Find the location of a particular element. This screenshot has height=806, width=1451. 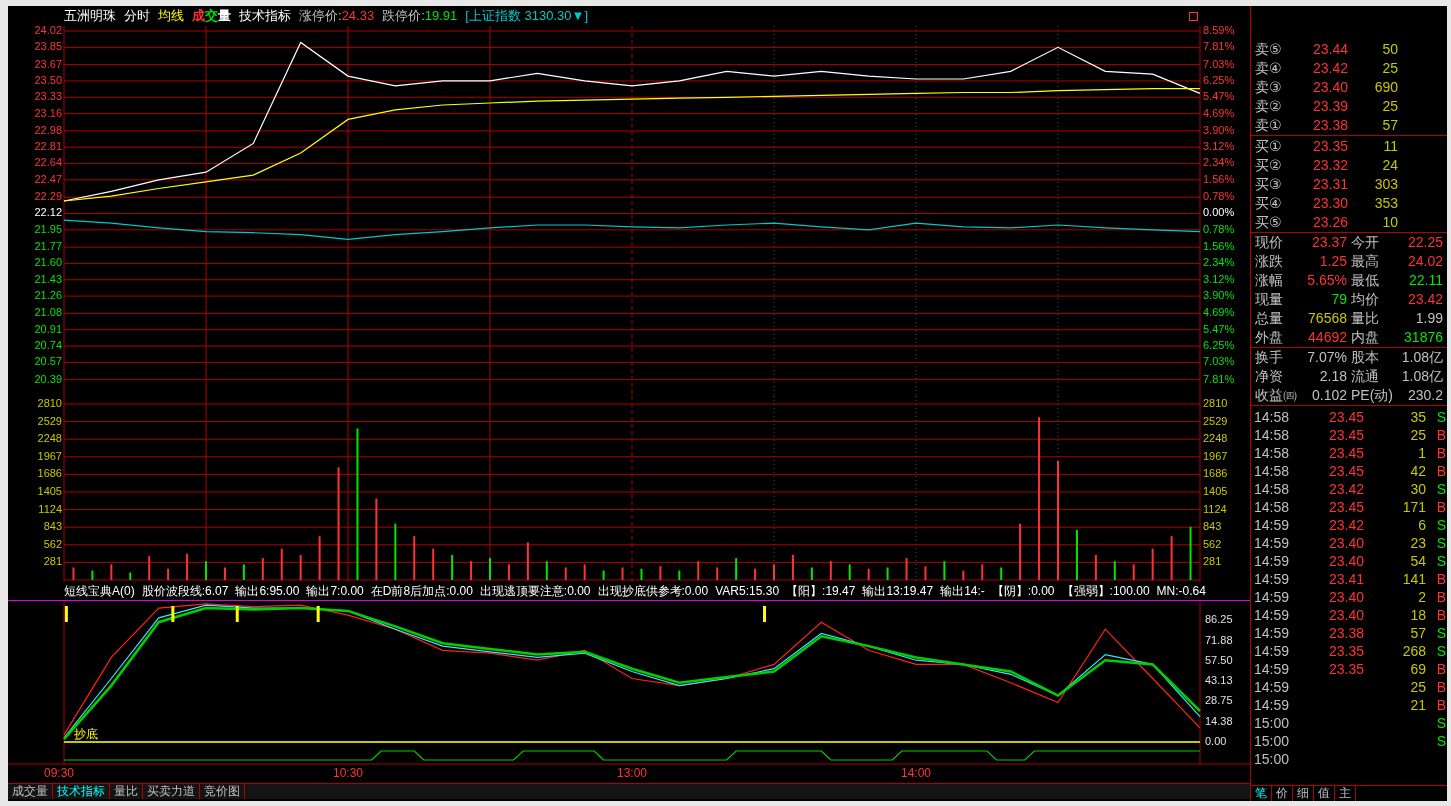

axis-label: 14.38 is located at coordinates (1219, 720).